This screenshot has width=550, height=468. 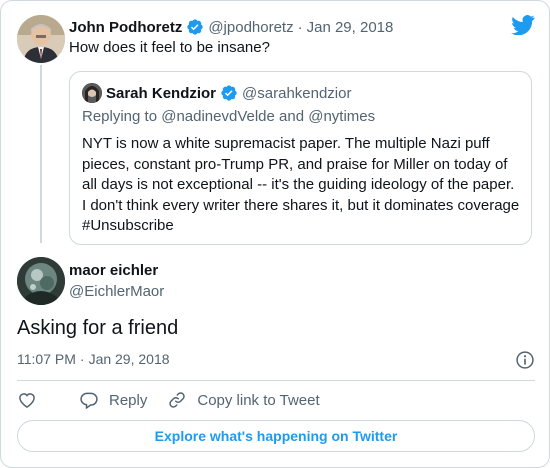 What do you see at coordinates (276, 380) in the screenshot?
I see `divider` at bounding box center [276, 380].